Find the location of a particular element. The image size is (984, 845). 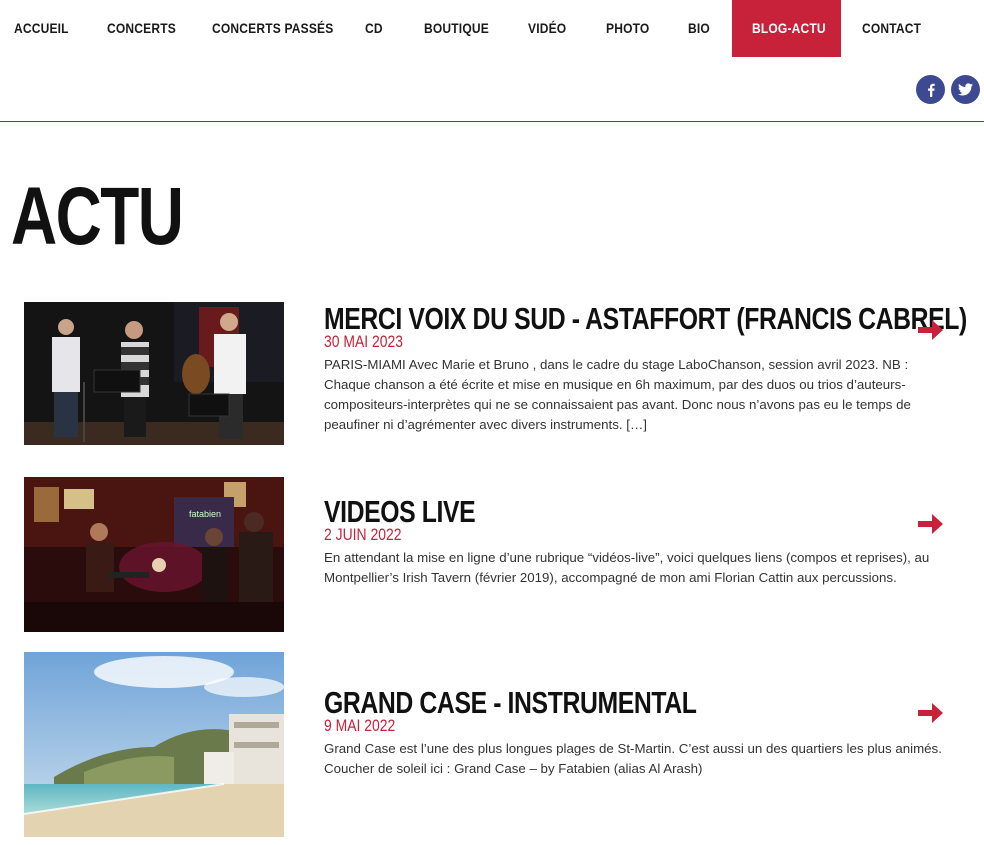

nav-item-photo: PHOTO is located at coordinates (627, 28).